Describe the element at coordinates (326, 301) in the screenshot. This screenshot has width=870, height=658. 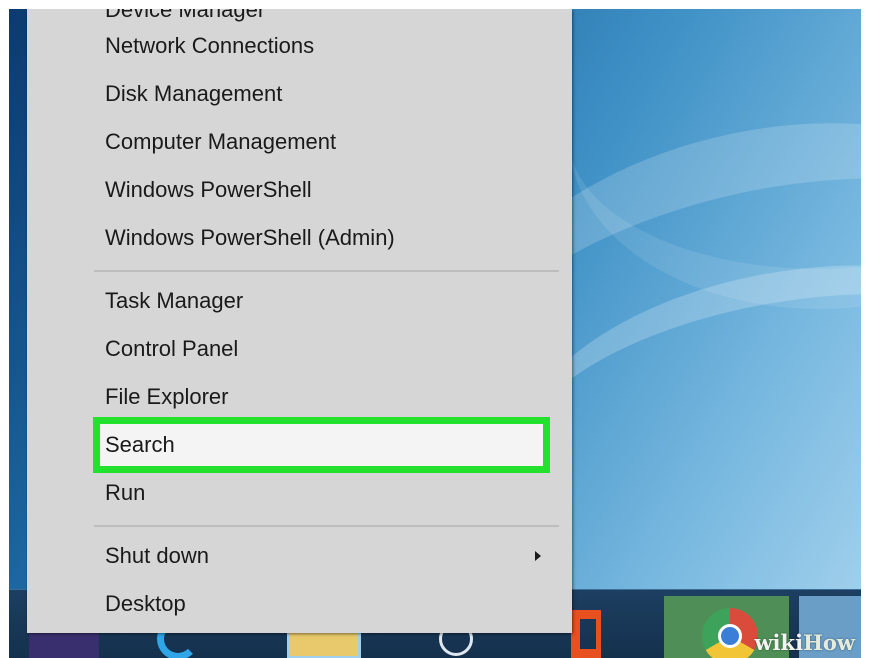
I see `menu-item-task-manager: Task Manager` at that location.